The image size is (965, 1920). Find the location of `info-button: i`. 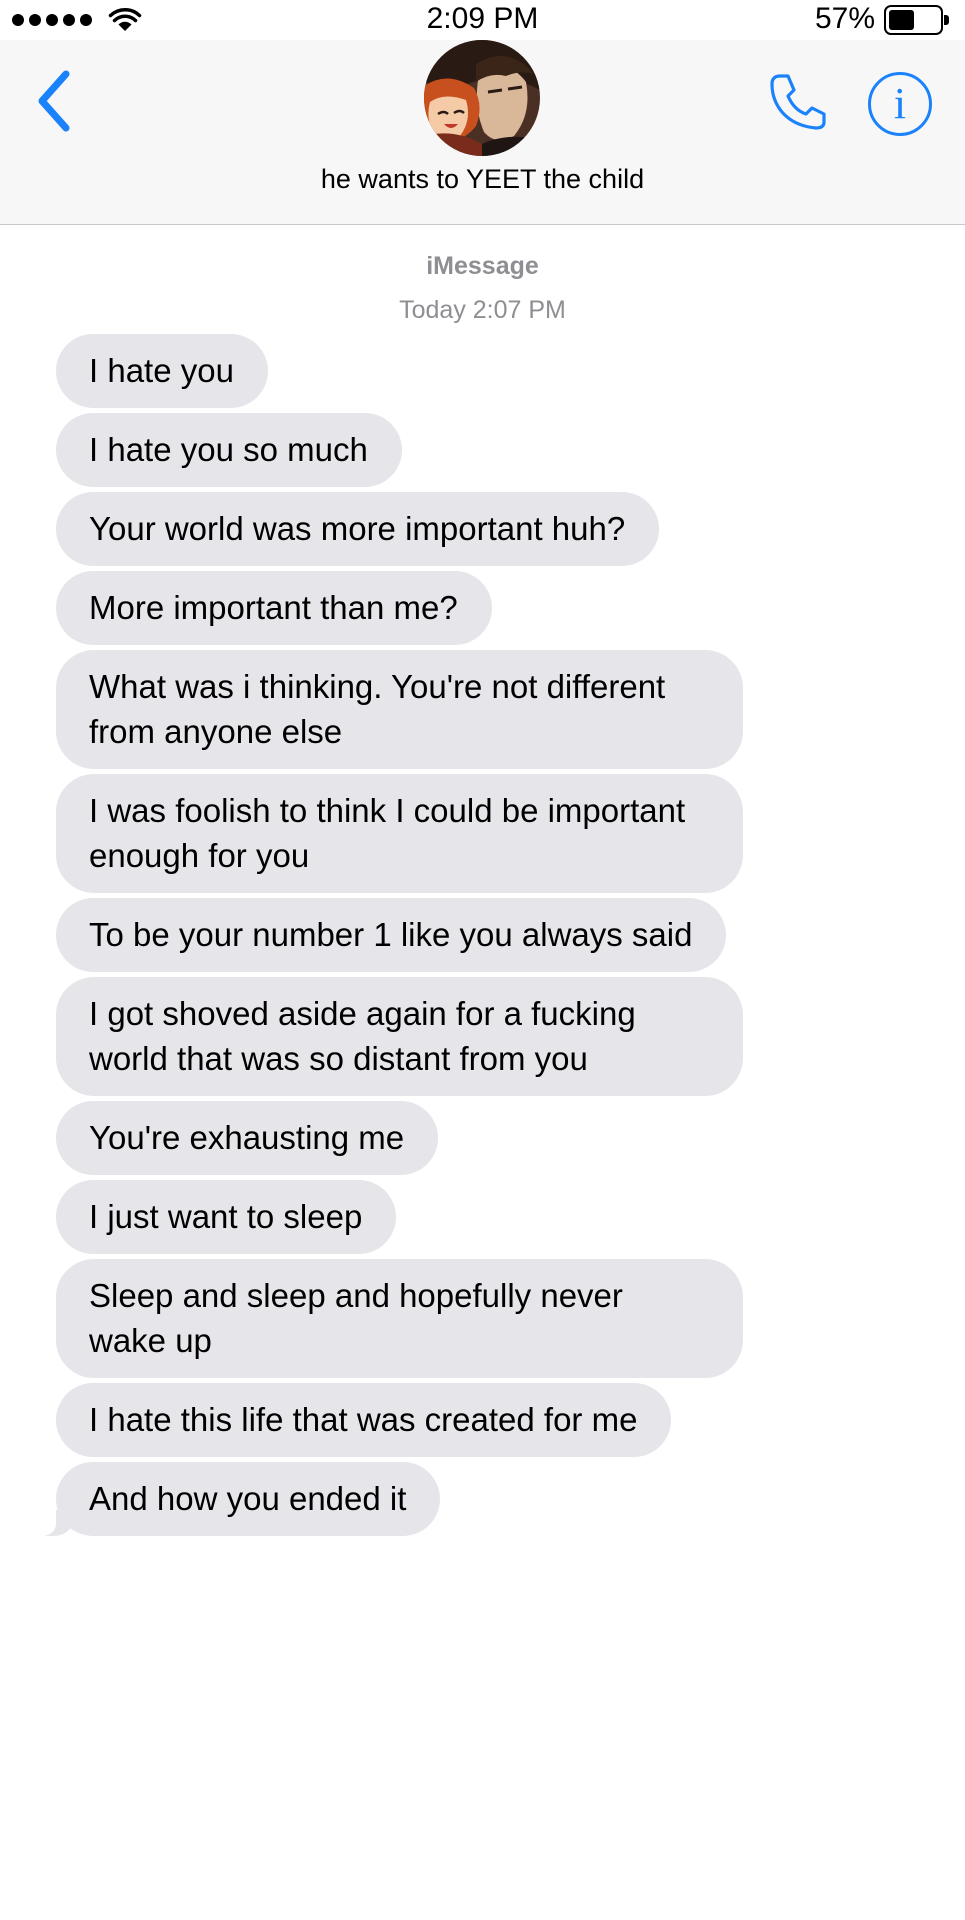

info-button: i is located at coordinates (900, 104).